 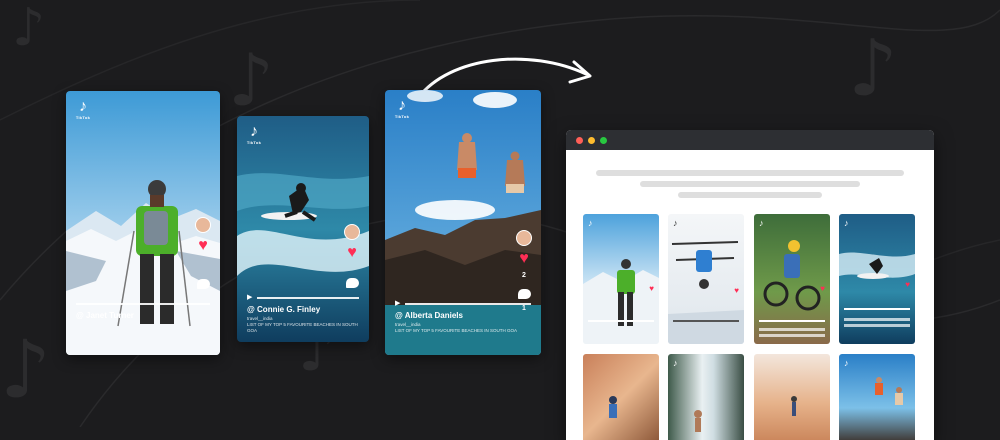 What do you see at coordinates (621, 301) in the screenshot?
I see `snow-hiker-image` at bounding box center [621, 301].